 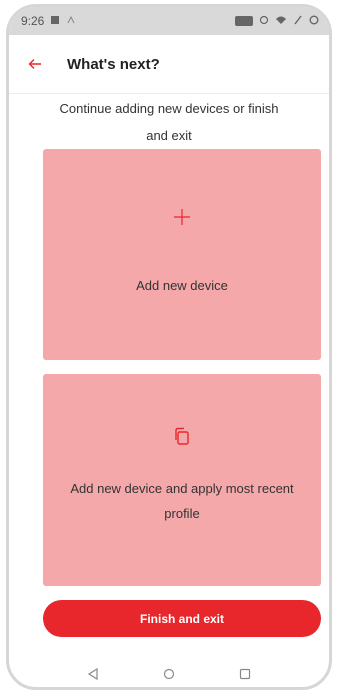 I want to click on back-triangle-icon, so click(x=93, y=674).